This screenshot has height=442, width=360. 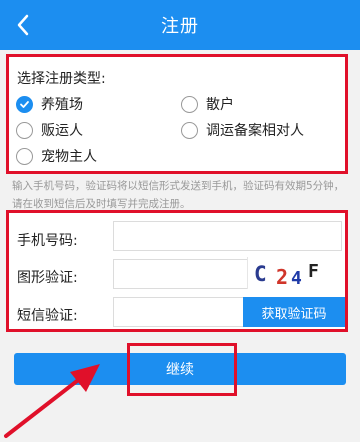 What do you see at coordinates (260, 274) in the screenshot?
I see `captcha-char: C` at bounding box center [260, 274].